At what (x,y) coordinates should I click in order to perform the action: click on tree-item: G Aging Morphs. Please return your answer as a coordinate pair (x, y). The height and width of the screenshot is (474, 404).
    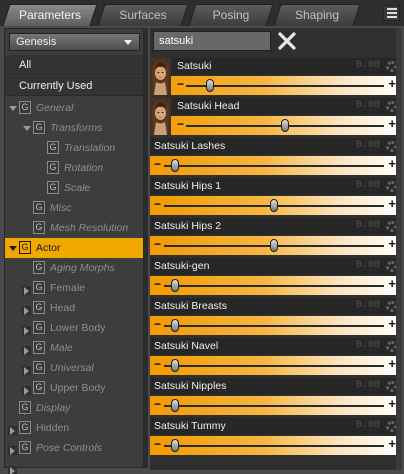
    Looking at the image, I should click on (74, 276).